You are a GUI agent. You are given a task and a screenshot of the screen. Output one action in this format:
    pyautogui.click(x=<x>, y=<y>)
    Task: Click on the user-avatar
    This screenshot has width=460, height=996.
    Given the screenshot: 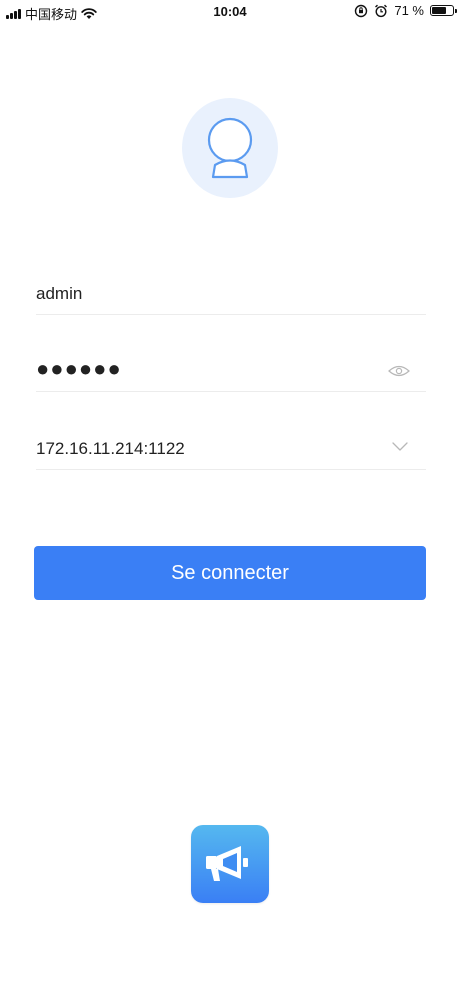 What is the action you would take?
    pyautogui.click(x=230, y=148)
    